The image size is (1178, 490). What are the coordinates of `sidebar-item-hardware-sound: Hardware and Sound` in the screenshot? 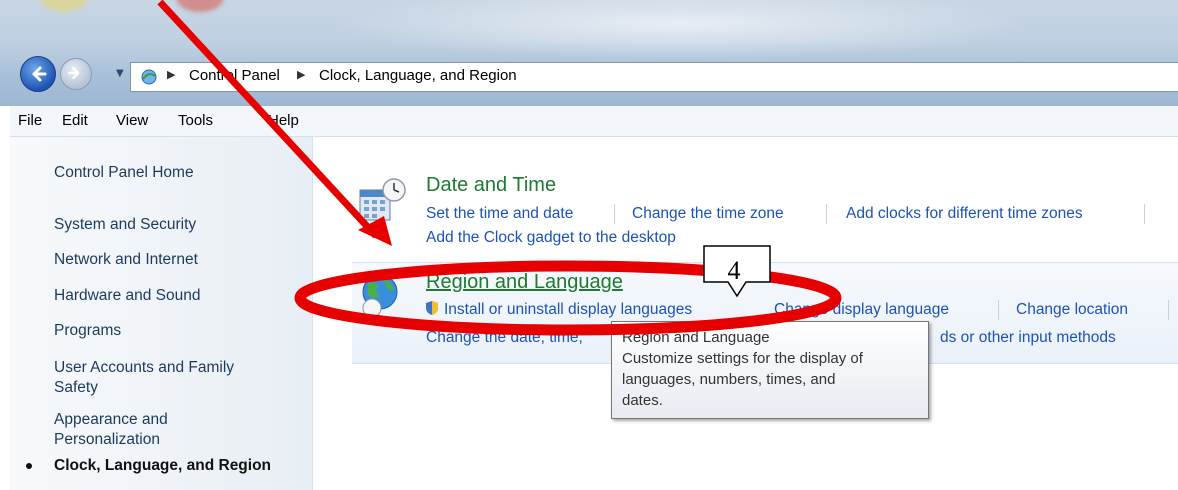 It's located at (127, 296).